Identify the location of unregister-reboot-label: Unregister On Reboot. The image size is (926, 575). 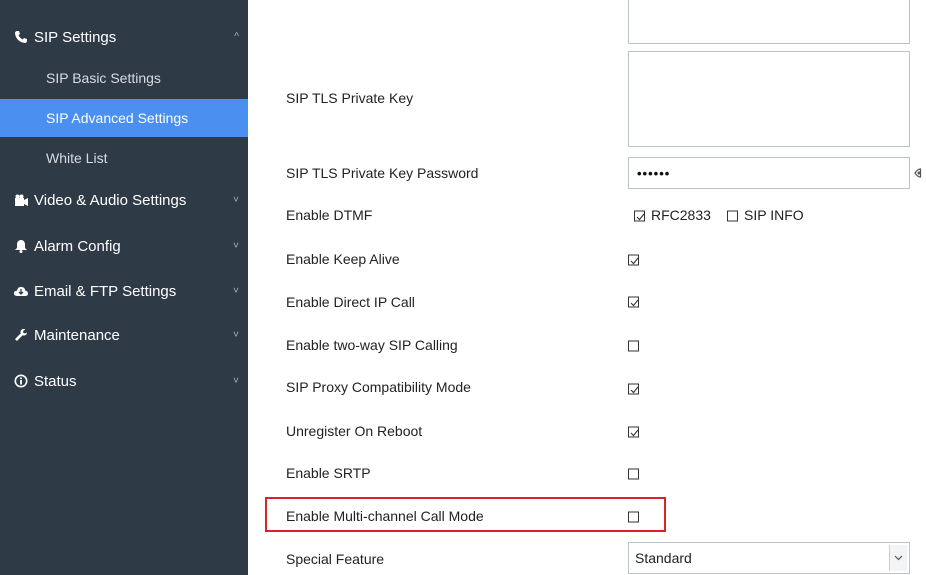
(354, 431).